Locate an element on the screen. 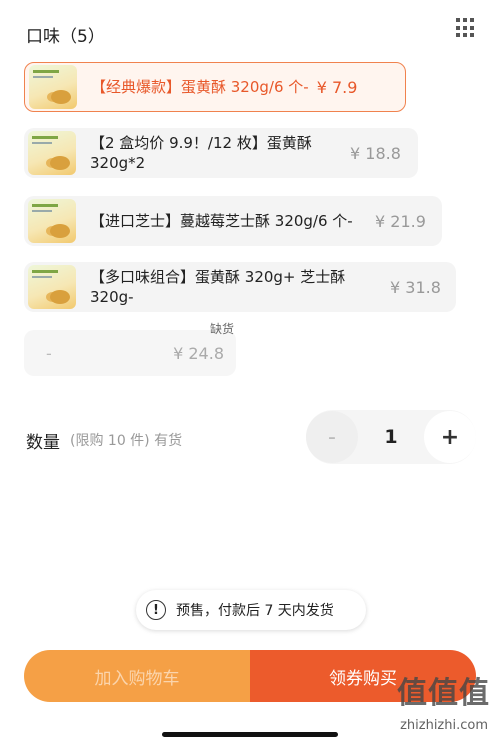 This screenshot has width=500, height=748. flavor-option-selected: 【经典爆款】蛋黄酥 320g/6 个- ¥ 7.9 is located at coordinates (215, 87).